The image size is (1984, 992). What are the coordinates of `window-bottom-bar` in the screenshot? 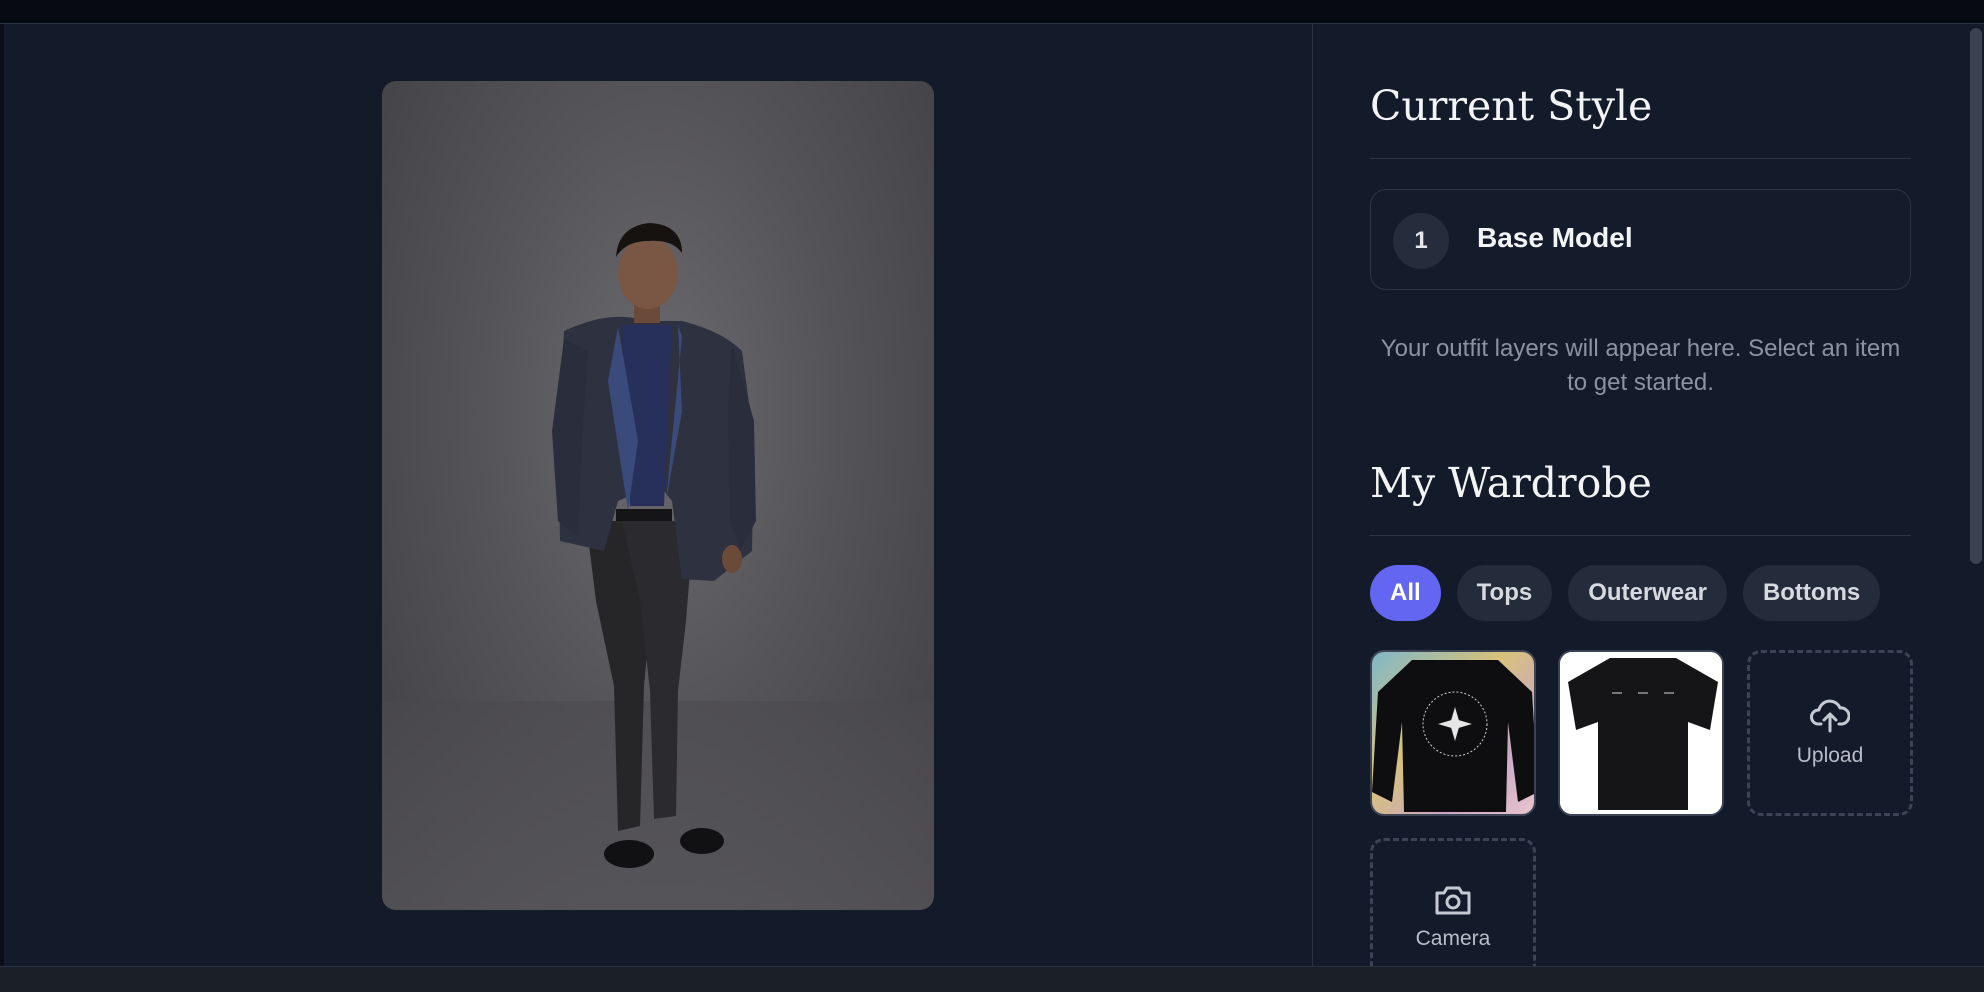 It's located at (992, 979).